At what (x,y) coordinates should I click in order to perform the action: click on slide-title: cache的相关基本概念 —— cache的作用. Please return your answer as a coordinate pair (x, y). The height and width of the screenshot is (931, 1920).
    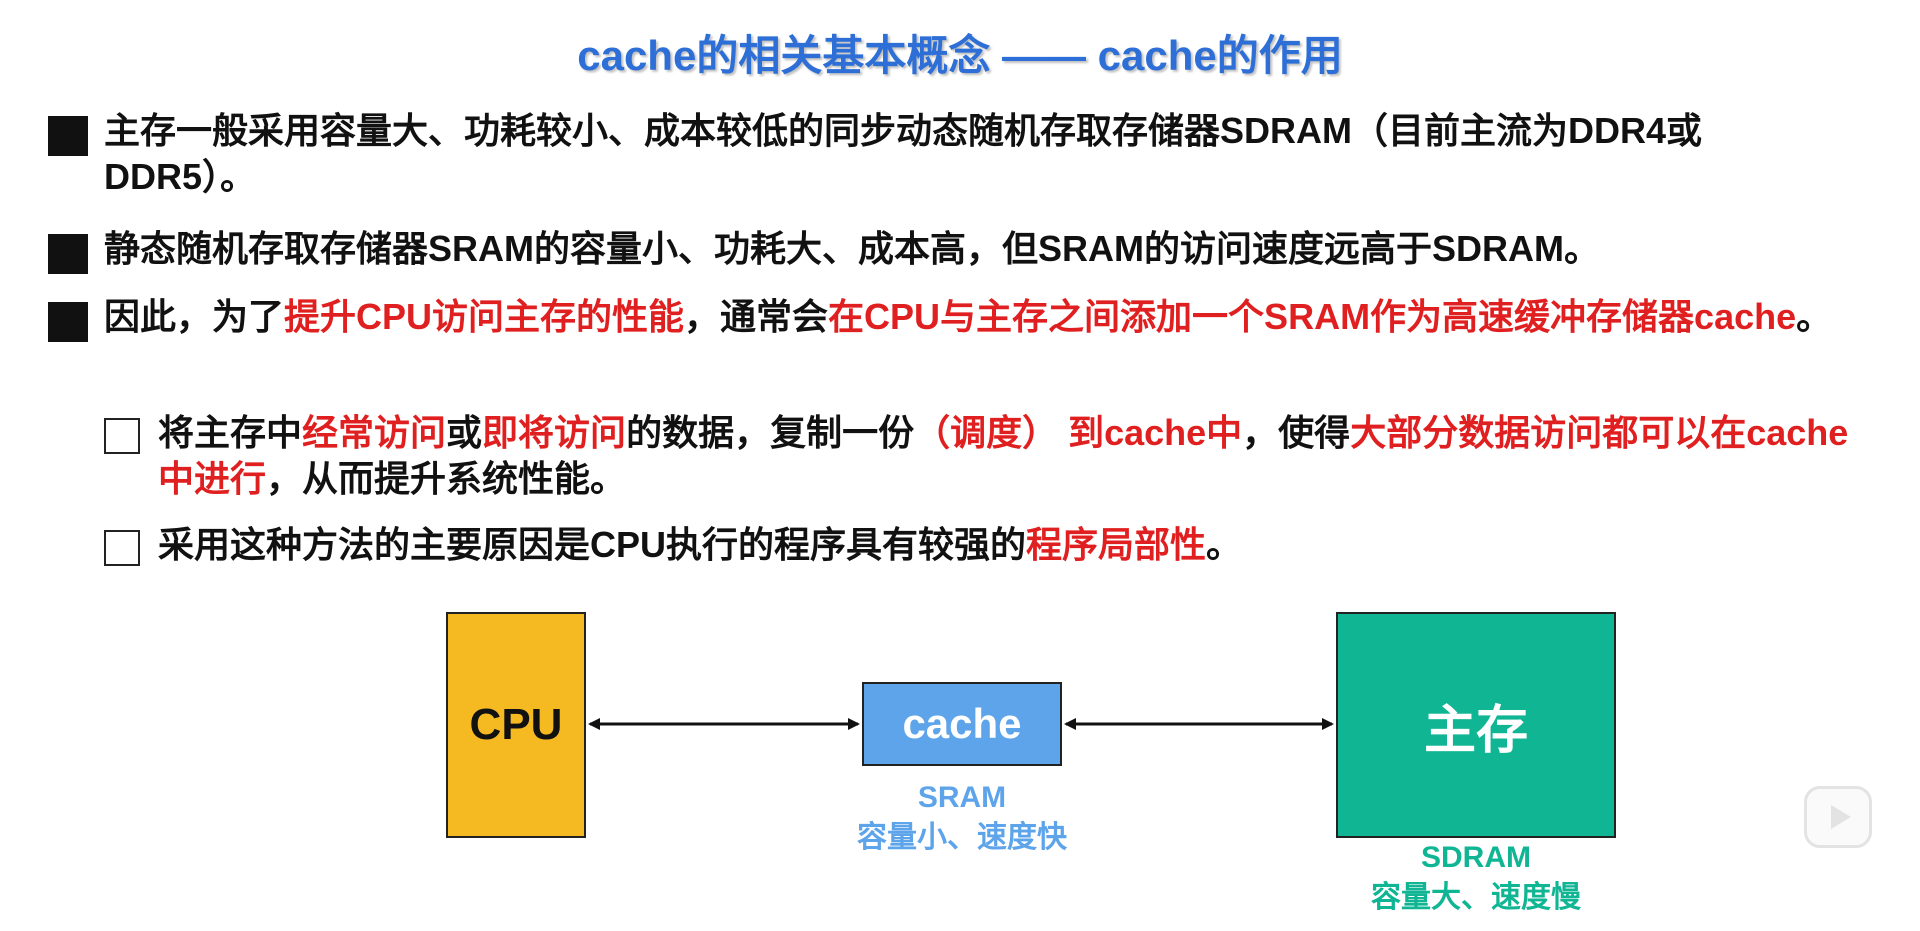
    Looking at the image, I should click on (960, 55).